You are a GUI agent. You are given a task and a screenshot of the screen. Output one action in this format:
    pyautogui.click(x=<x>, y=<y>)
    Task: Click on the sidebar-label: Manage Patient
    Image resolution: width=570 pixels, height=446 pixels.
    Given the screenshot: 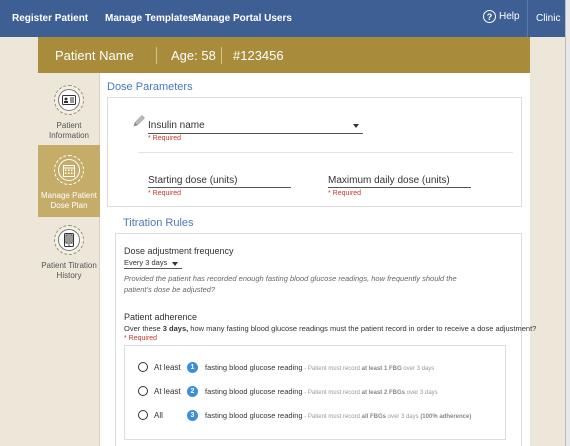 What is the action you would take?
    pyautogui.click(x=69, y=195)
    